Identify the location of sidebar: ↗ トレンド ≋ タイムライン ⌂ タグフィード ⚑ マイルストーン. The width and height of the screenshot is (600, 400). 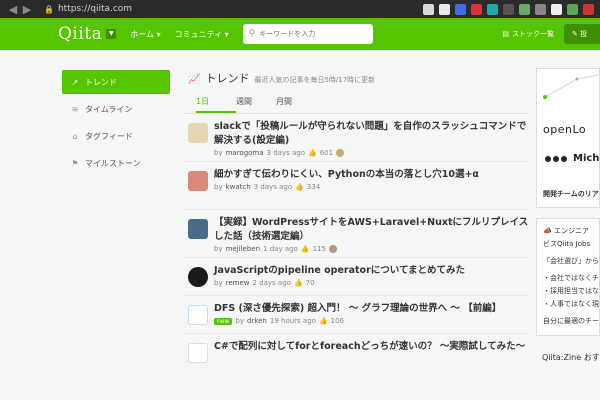
(116, 124).